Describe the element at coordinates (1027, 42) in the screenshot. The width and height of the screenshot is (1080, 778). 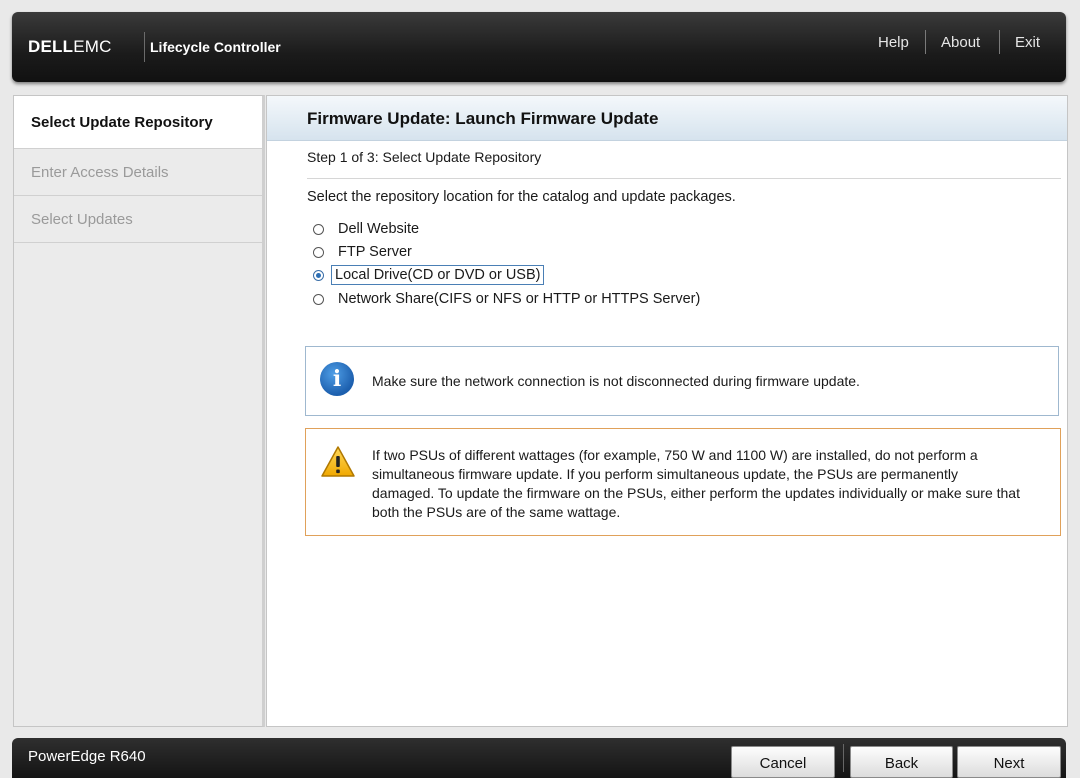
I see `exit-link: Exit` at that location.